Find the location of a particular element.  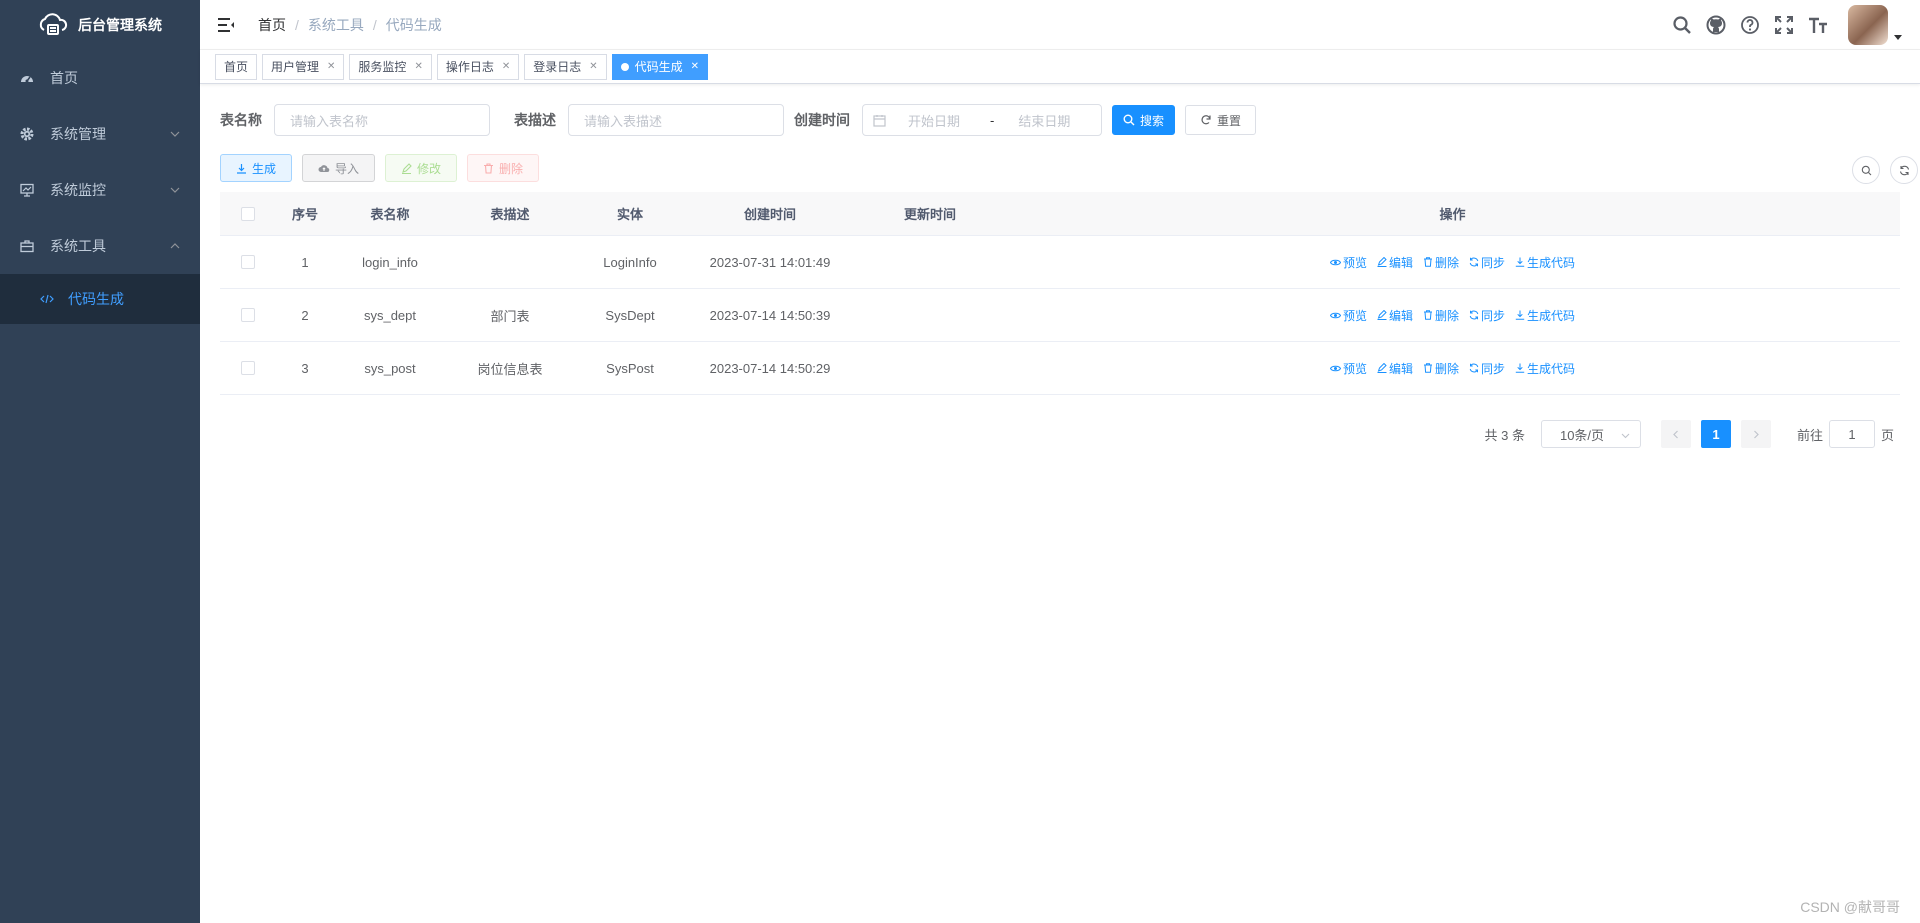

table-desc-input: 请输入表描述 is located at coordinates (676, 120).